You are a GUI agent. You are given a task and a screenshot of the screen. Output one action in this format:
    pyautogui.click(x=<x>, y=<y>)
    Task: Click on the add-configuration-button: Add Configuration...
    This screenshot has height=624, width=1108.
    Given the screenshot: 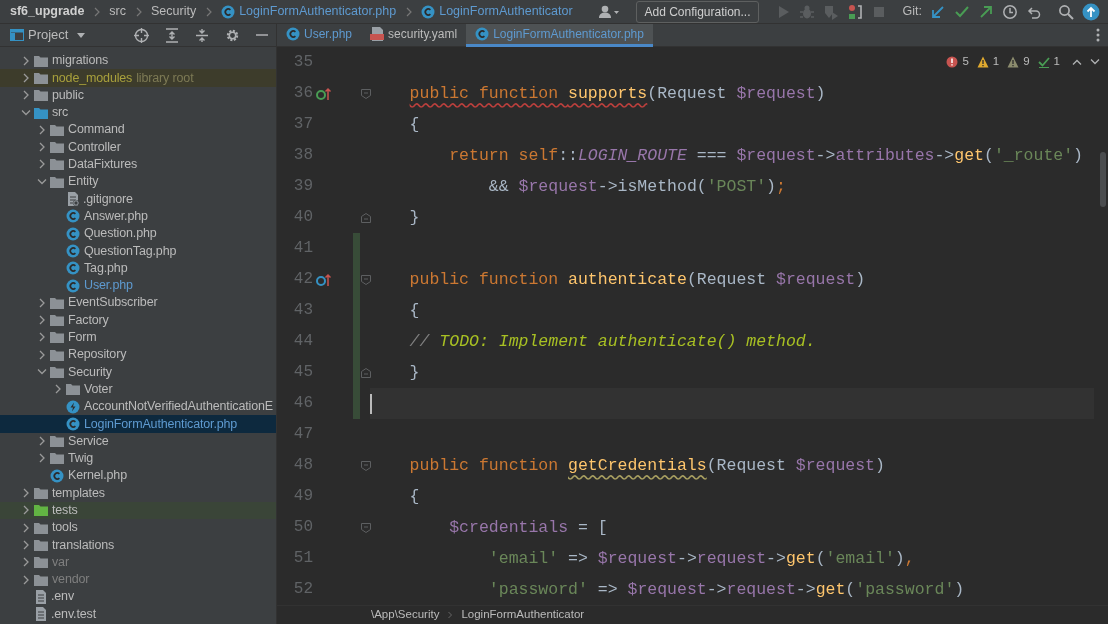 What is the action you would take?
    pyautogui.click(x=697, y=11)
    